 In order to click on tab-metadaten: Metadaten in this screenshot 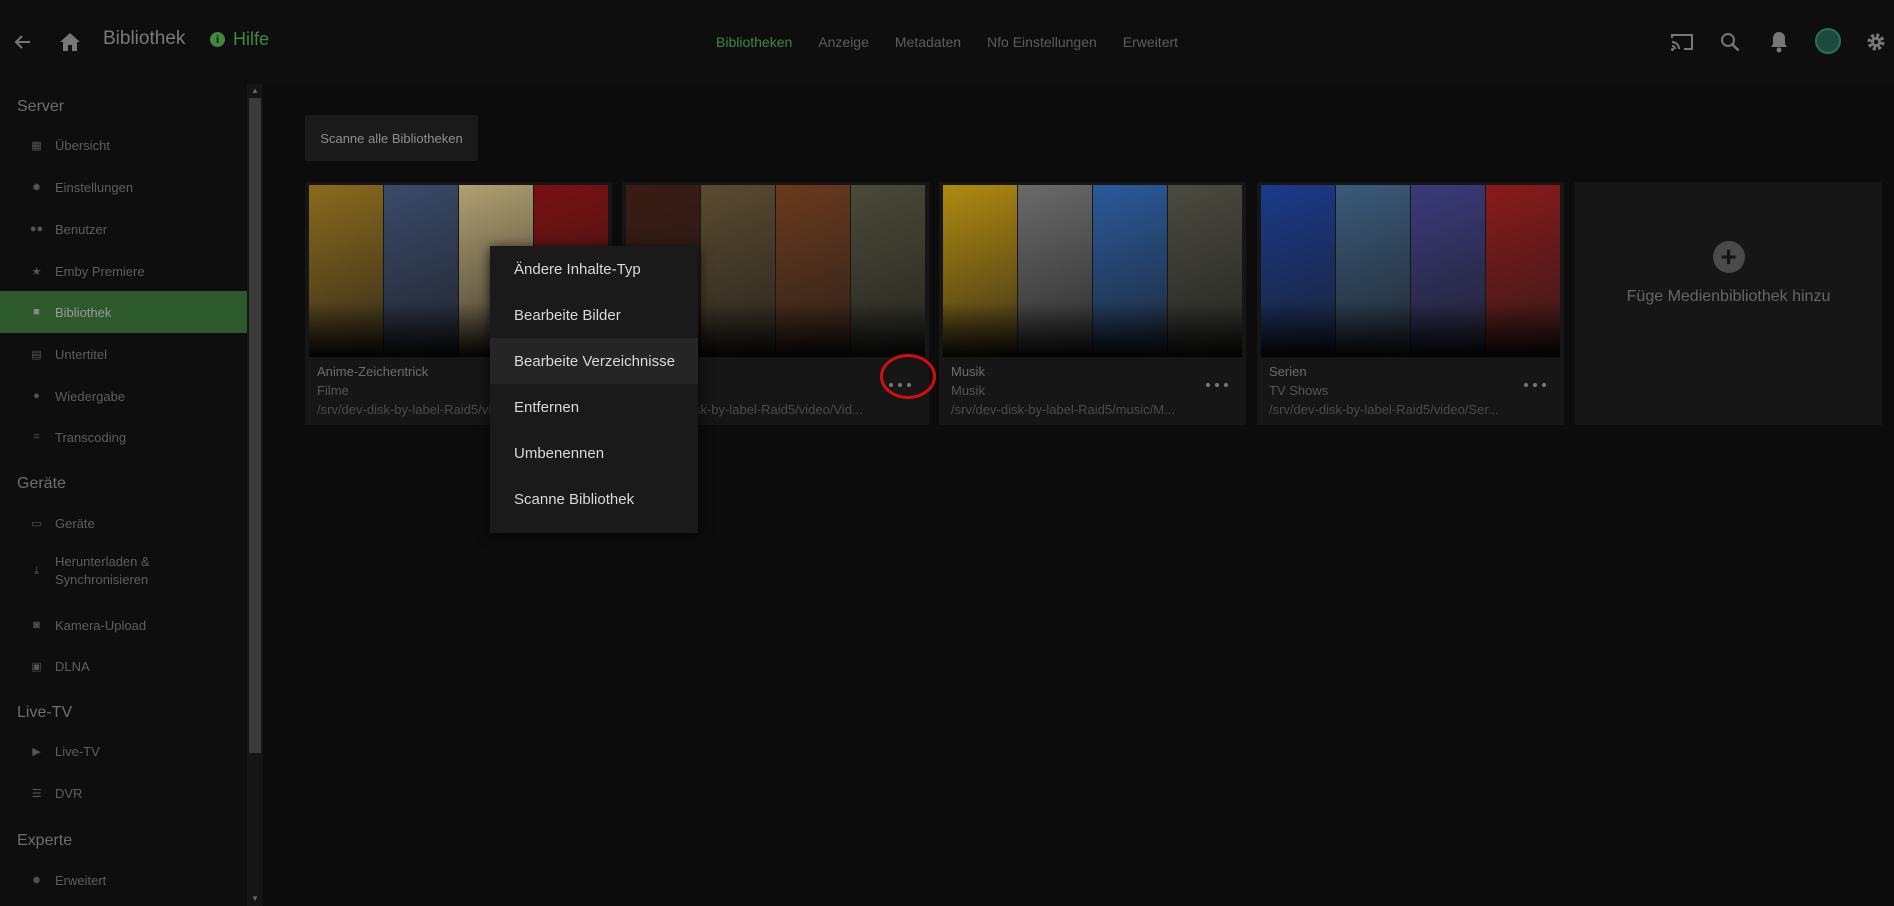, I will do `click(928, 42)`.